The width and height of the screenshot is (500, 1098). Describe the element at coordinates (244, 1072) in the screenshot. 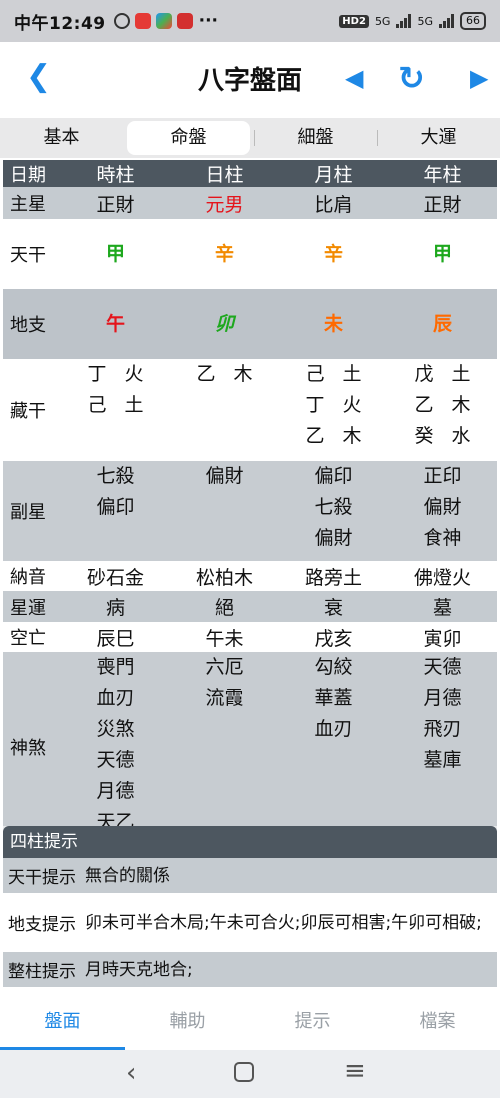

I see `system-home-icon` at that location.